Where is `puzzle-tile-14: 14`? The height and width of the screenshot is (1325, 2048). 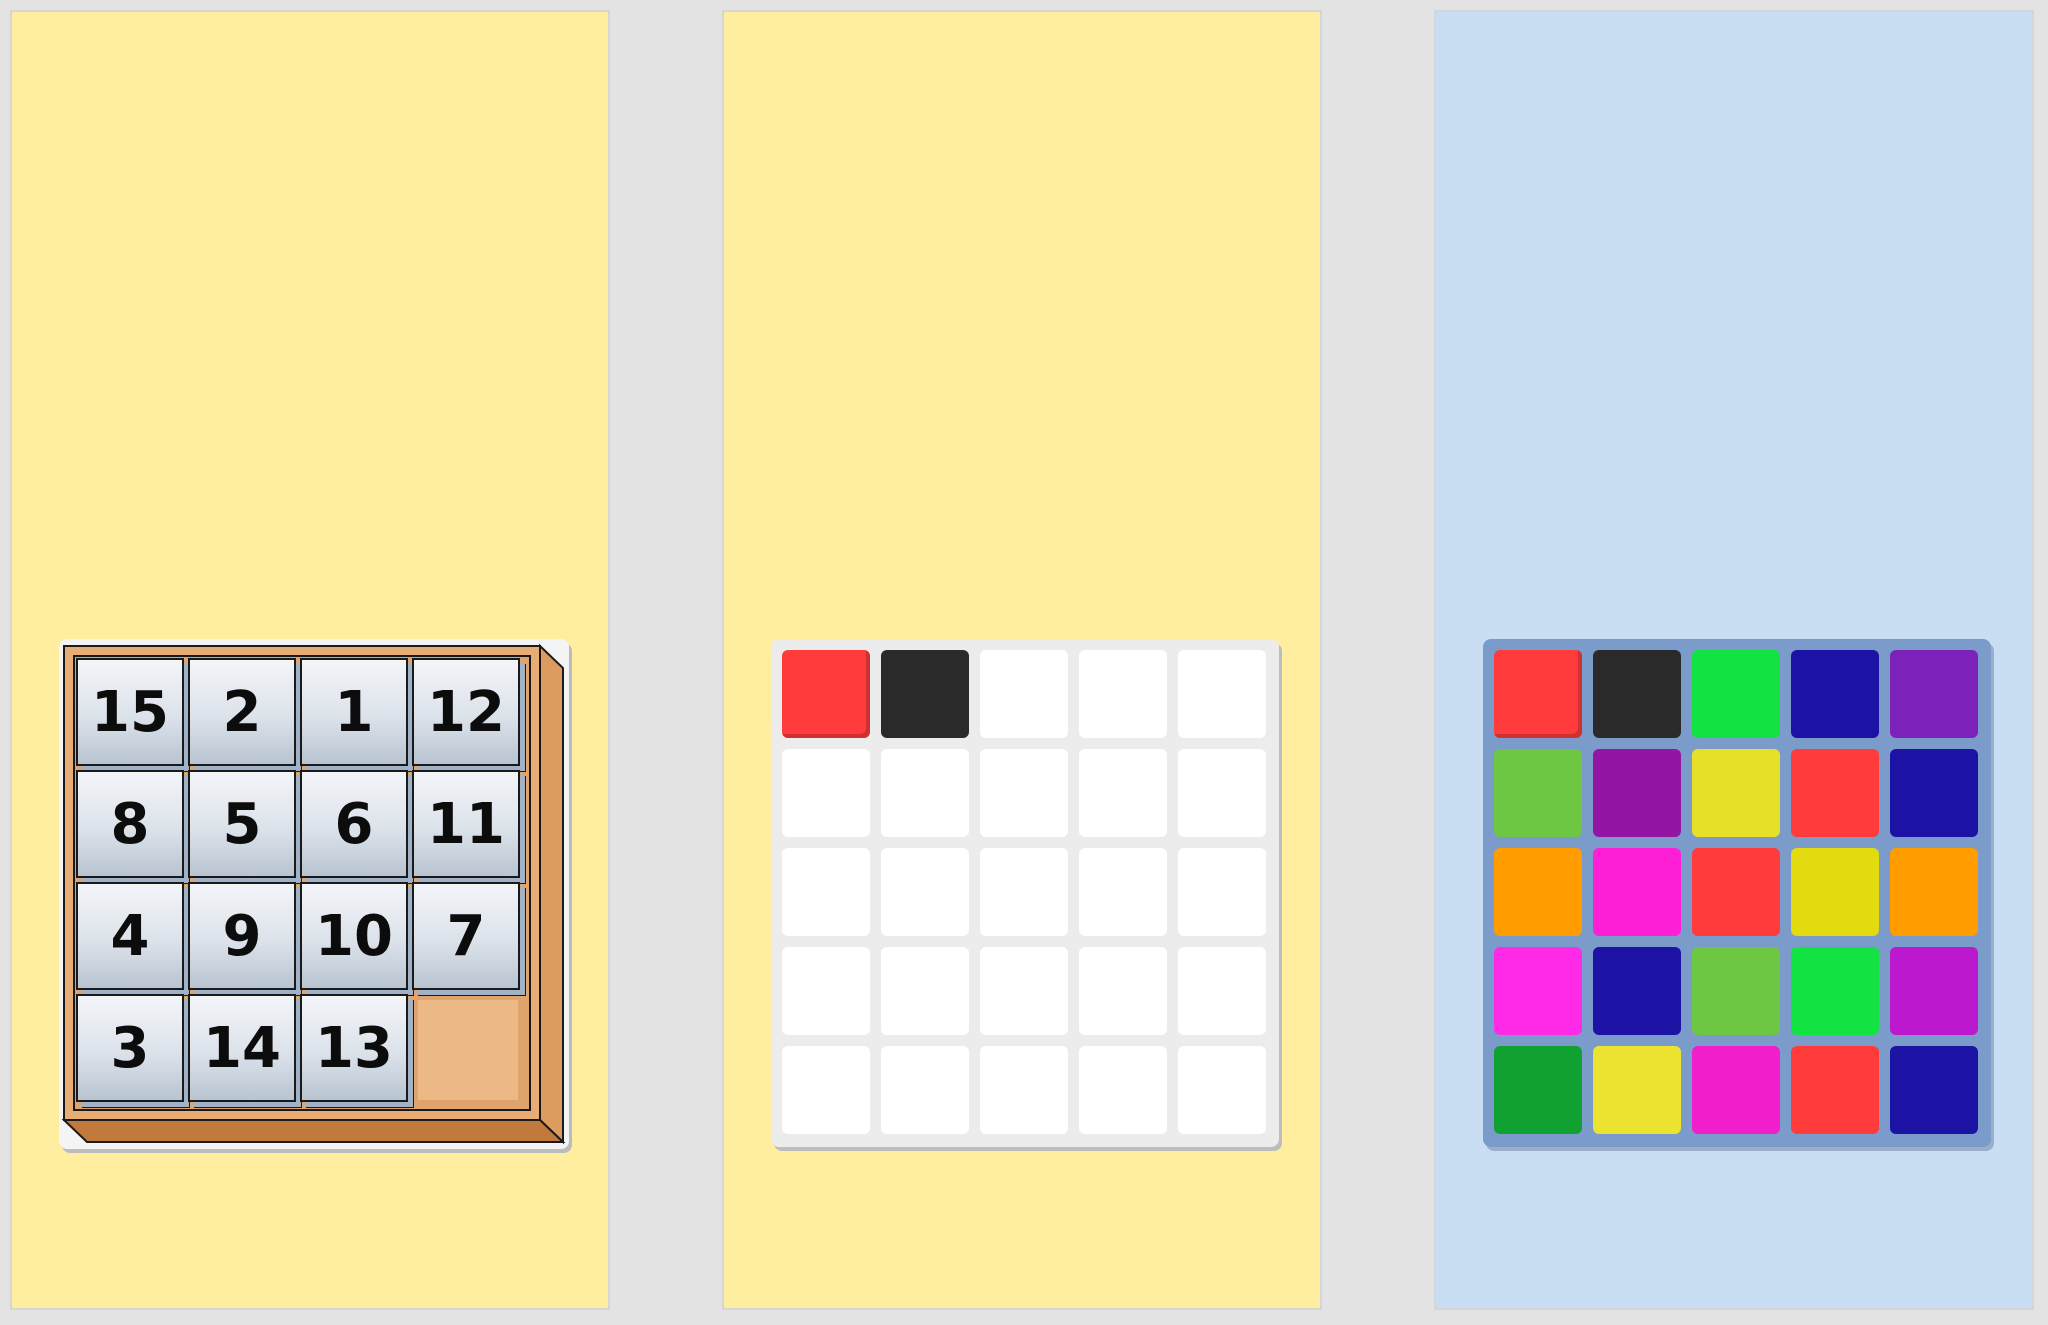 puzzle-tile-14: 14 is located at coordinates (242, 1048).